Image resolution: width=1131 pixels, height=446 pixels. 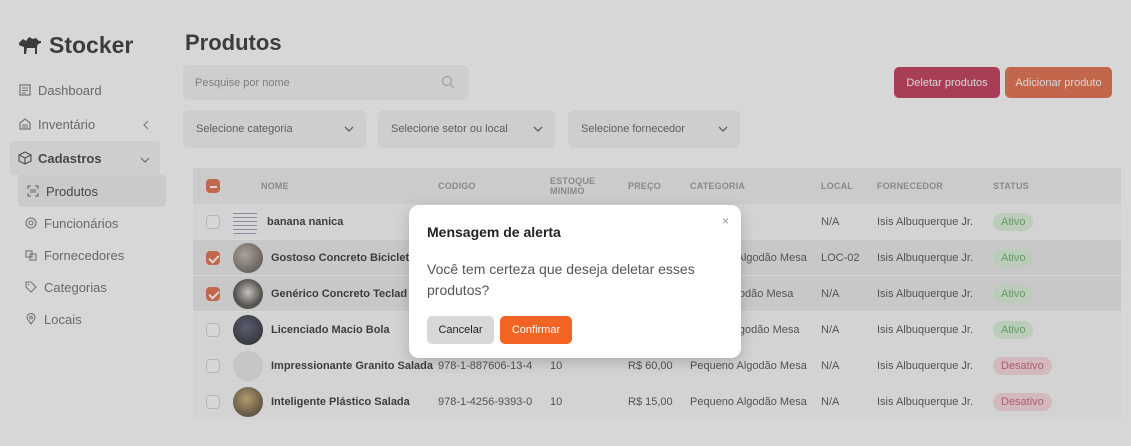 I want to click on confirm-button: Confirmar, so click(x=536, y=330).